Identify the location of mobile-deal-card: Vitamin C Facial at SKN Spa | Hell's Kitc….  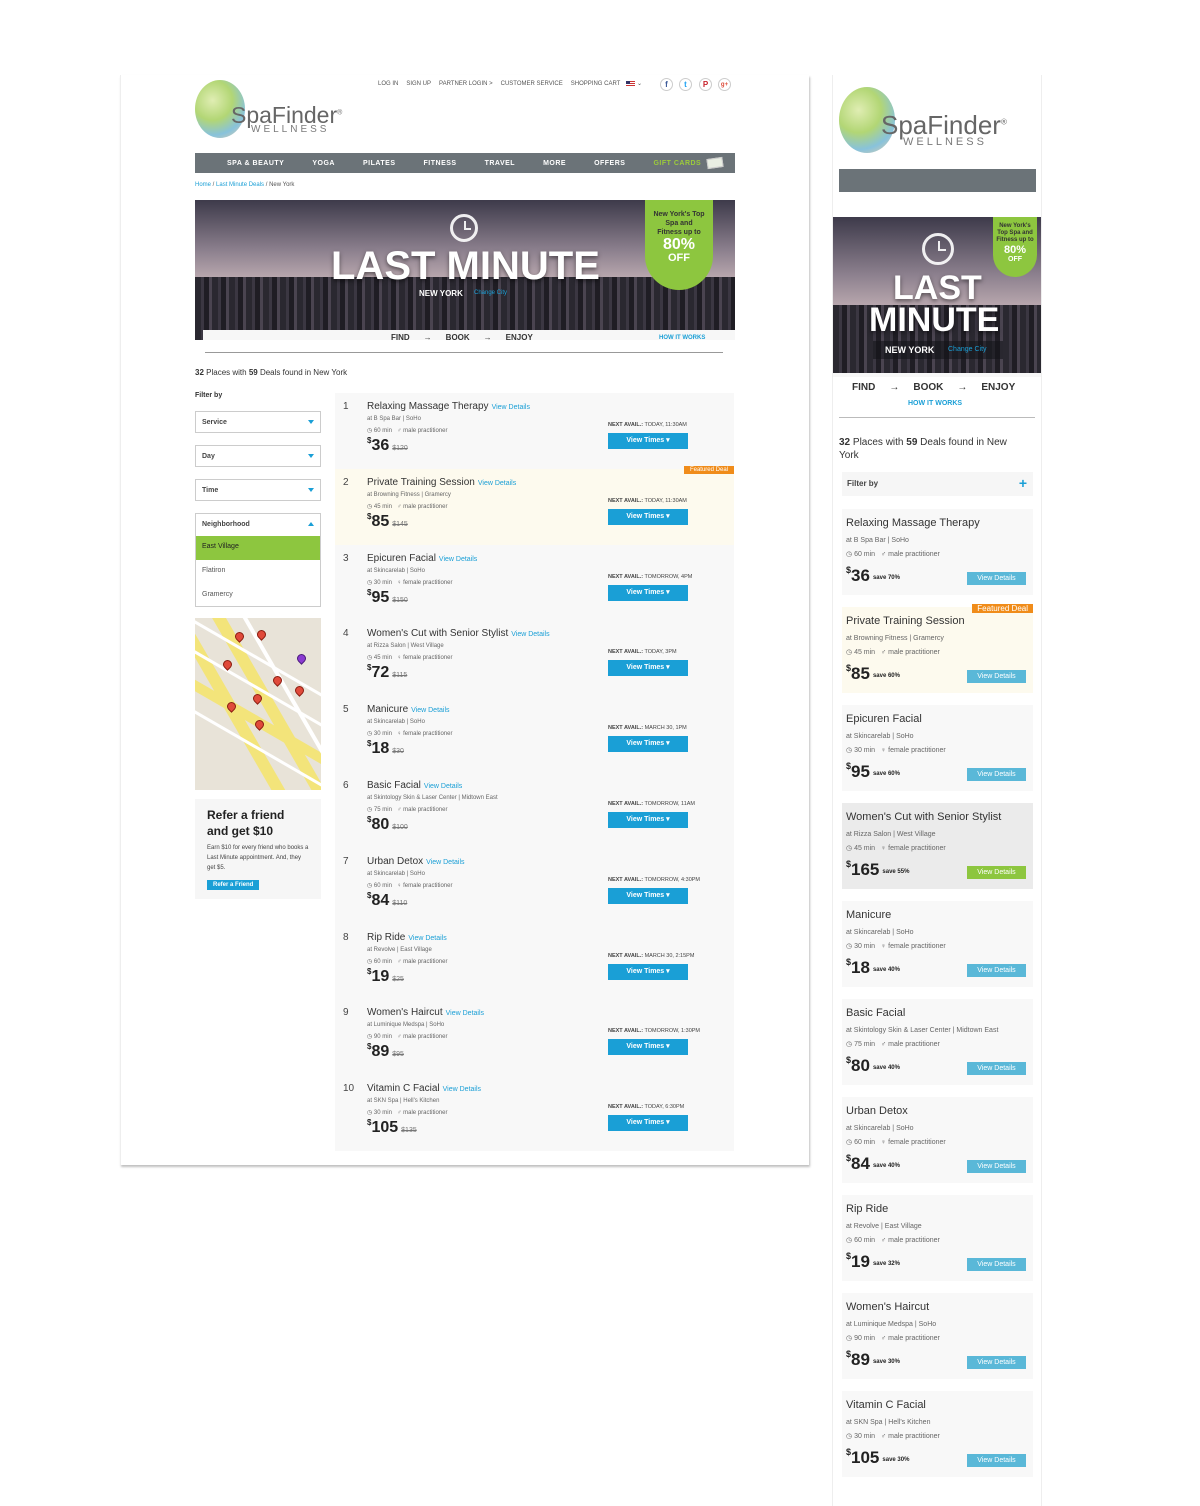
(937, 1434).